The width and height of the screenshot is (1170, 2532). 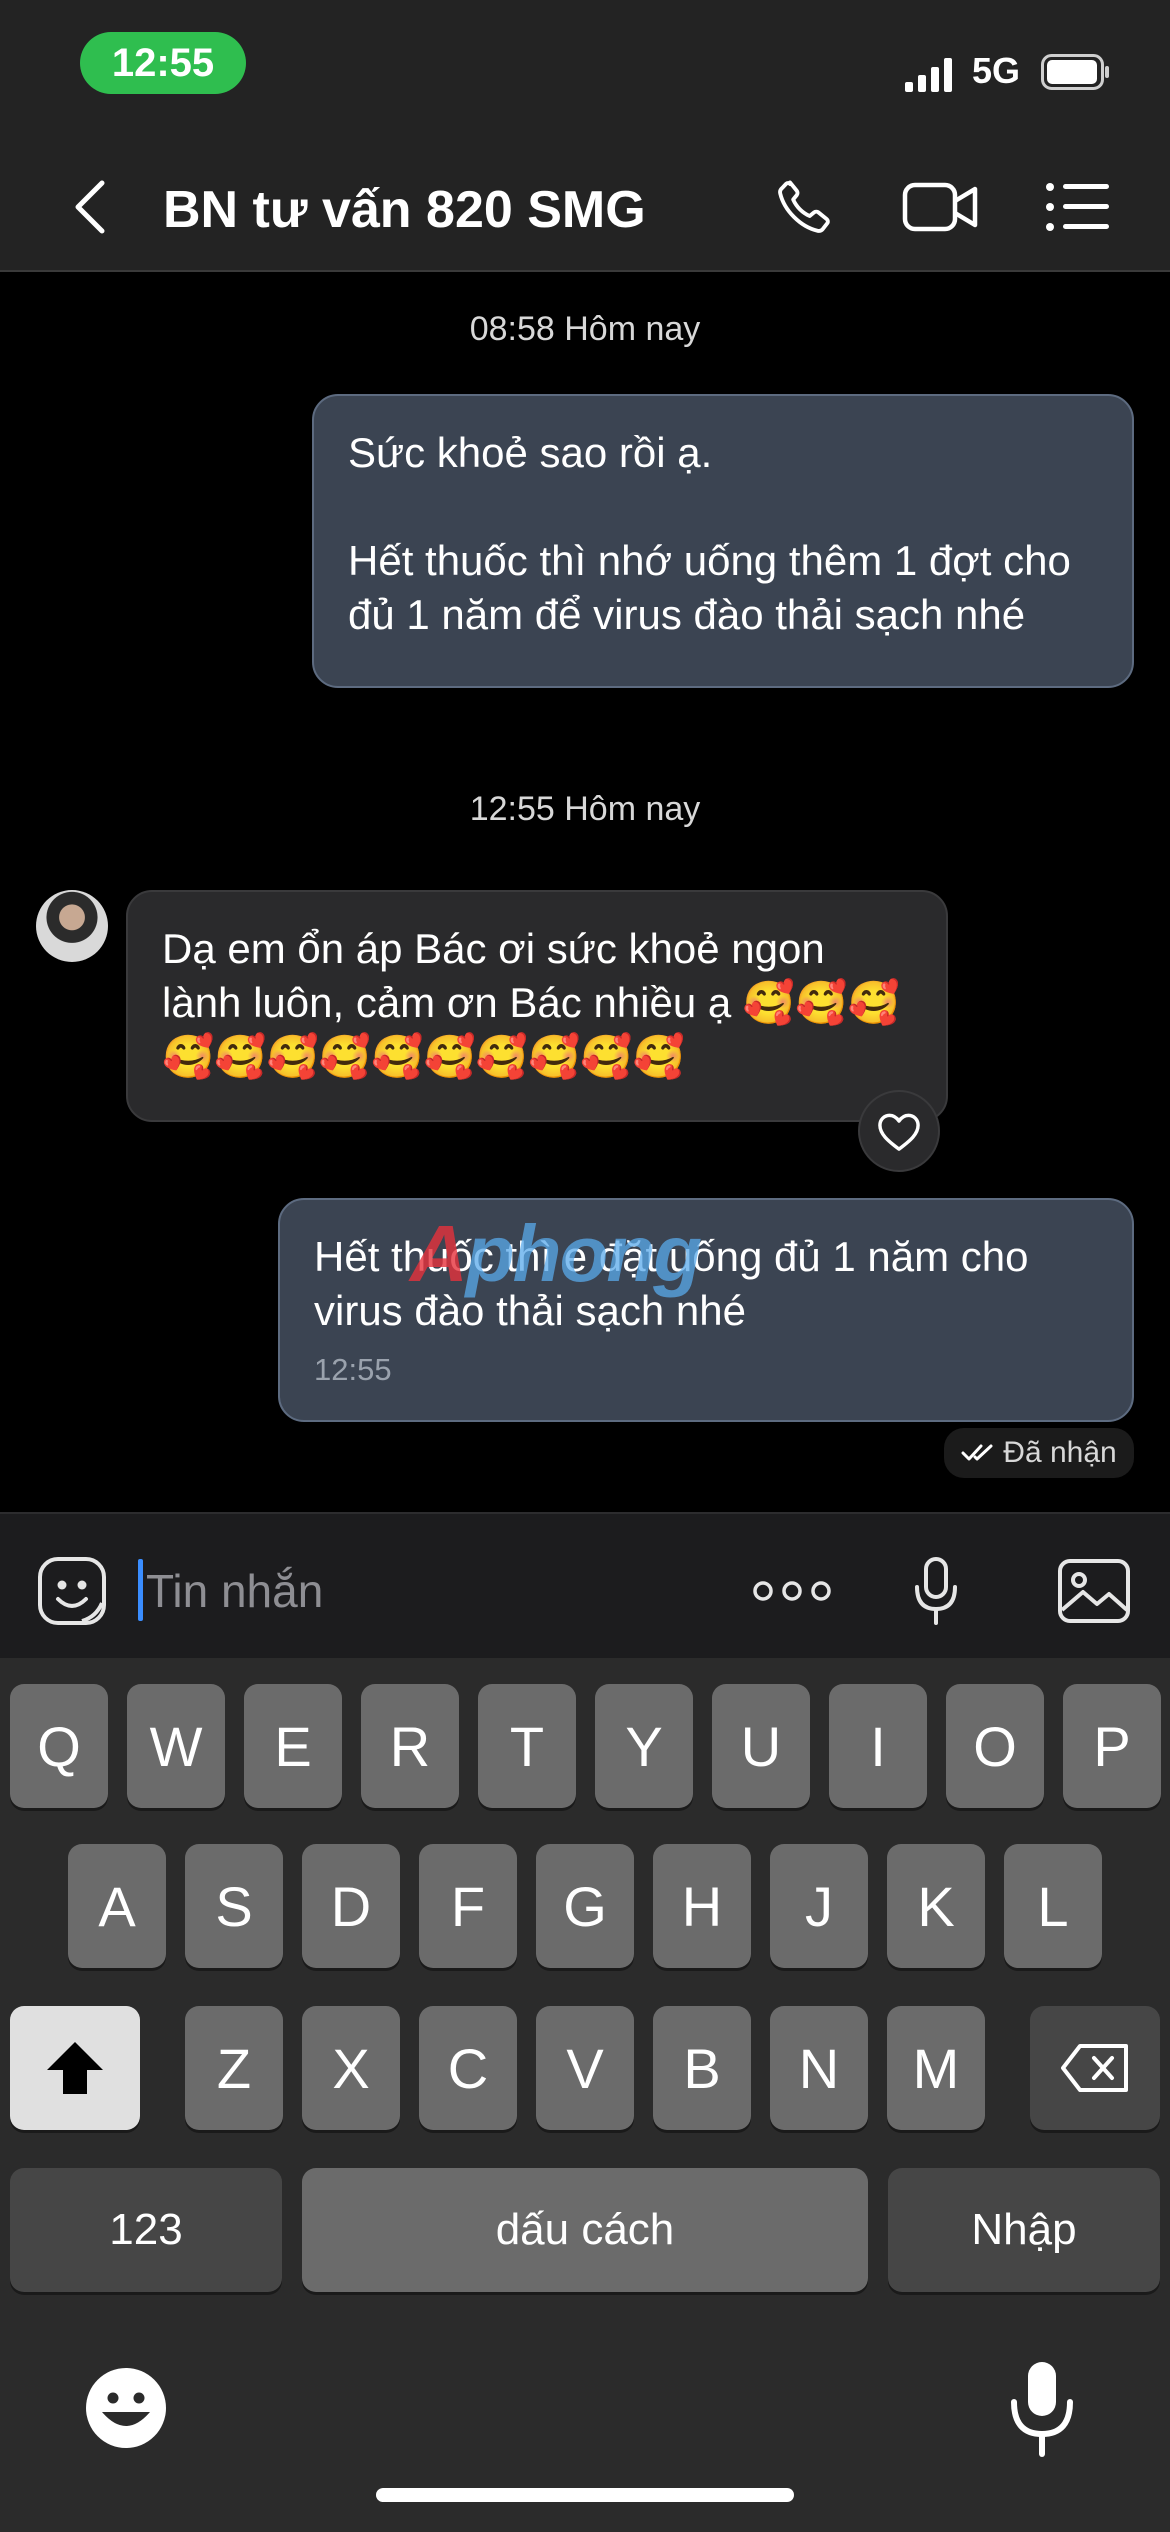 I want to click on network-label: 5G, so click(x=996, y=70).